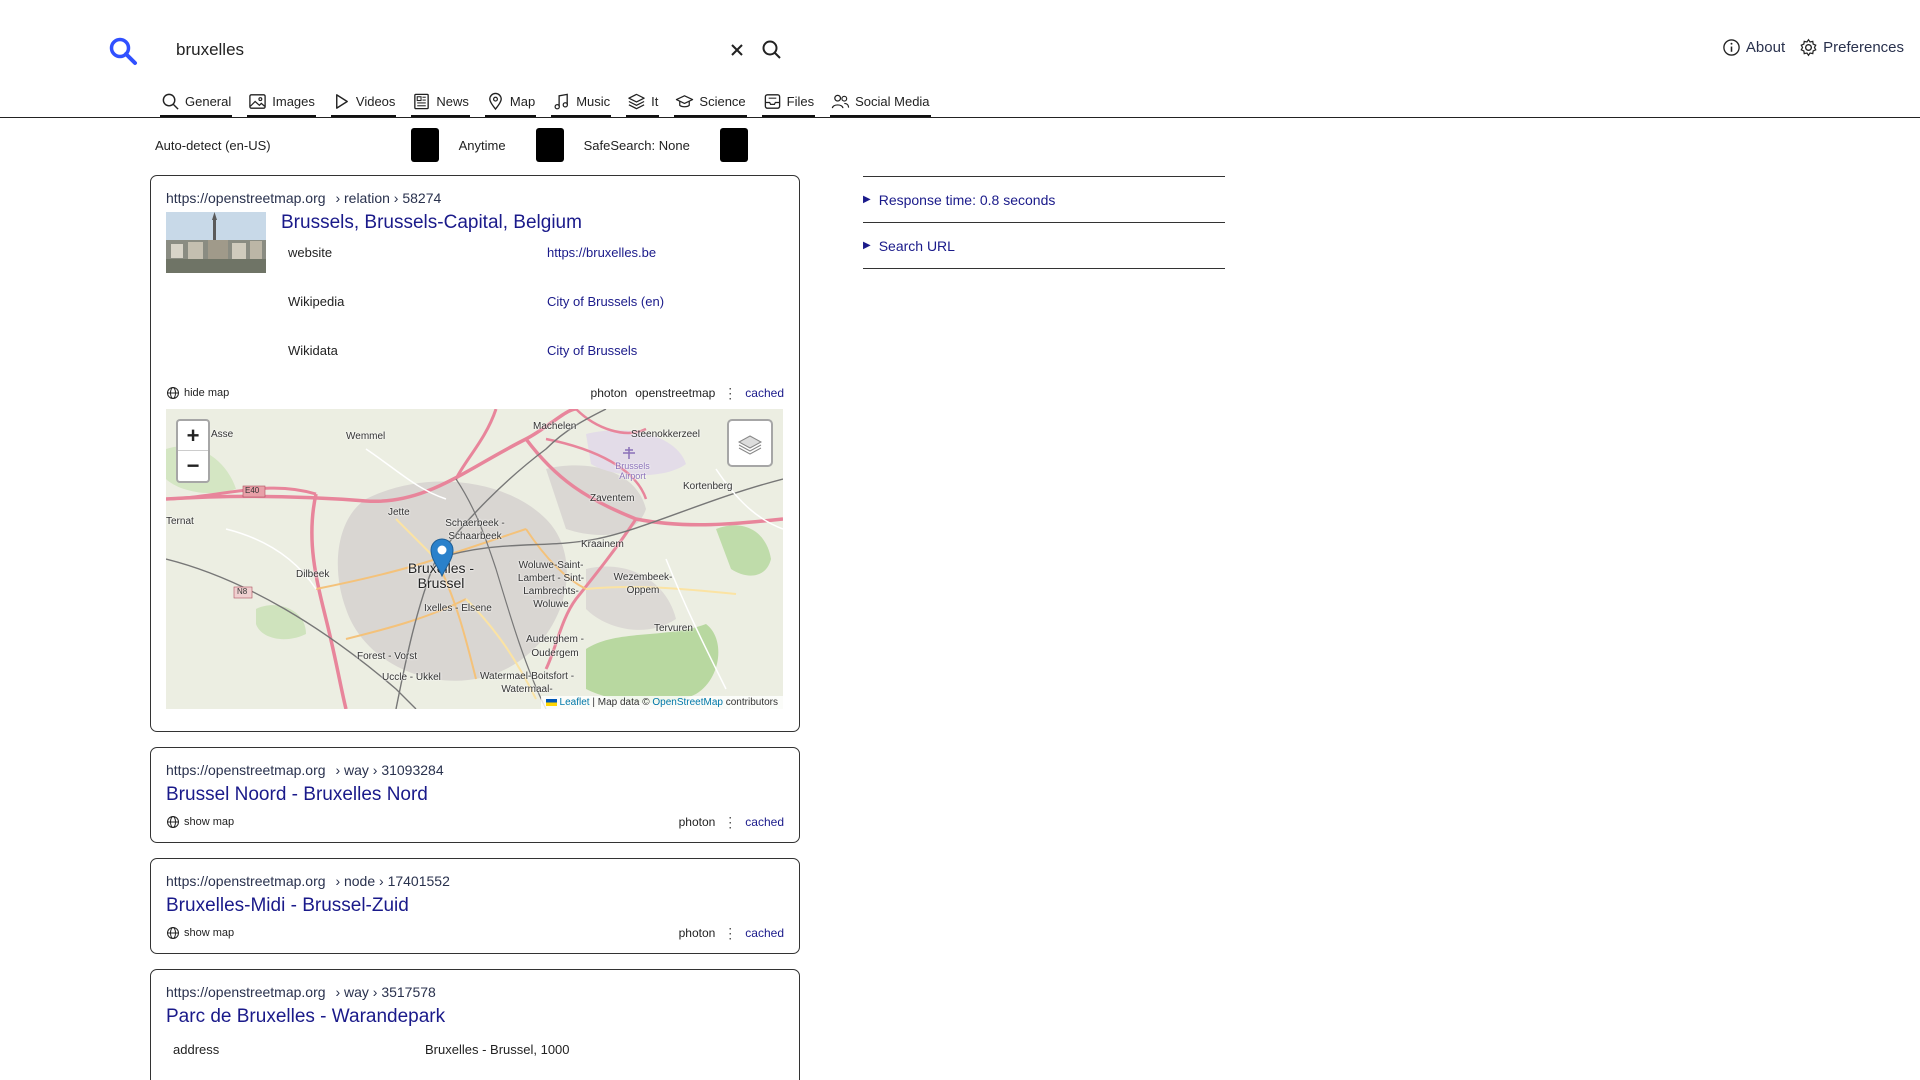  What do you see at coordinates (660, 317) in the screenshot?
I see `attribute-value-link: City of Brussels (en)` at bounding box center [660, 317].